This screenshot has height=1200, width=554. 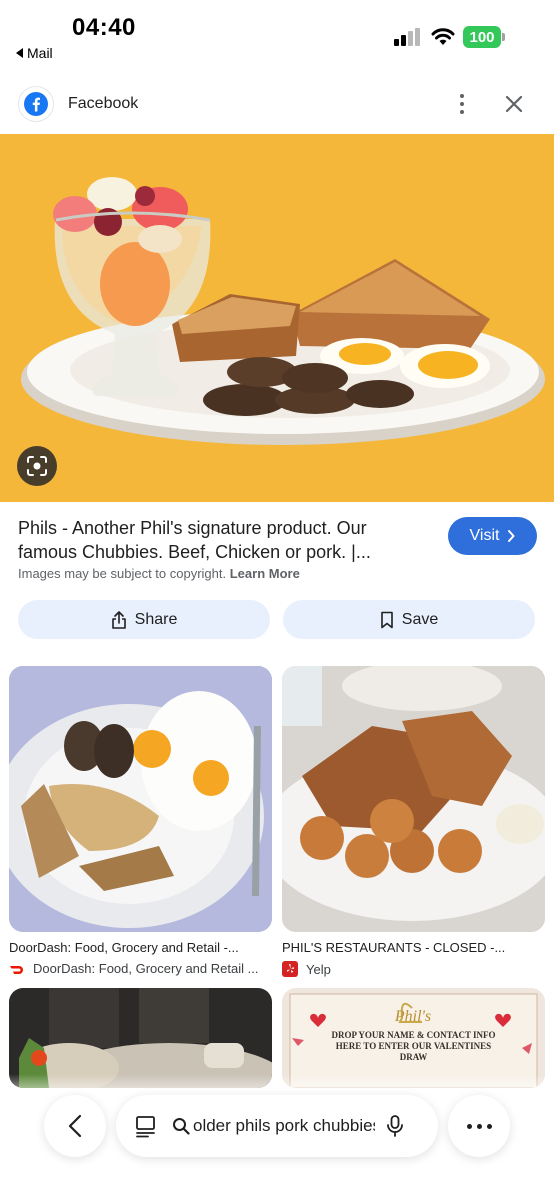 I want to click on chevron-left-icon, so click(x=75, y=1126).